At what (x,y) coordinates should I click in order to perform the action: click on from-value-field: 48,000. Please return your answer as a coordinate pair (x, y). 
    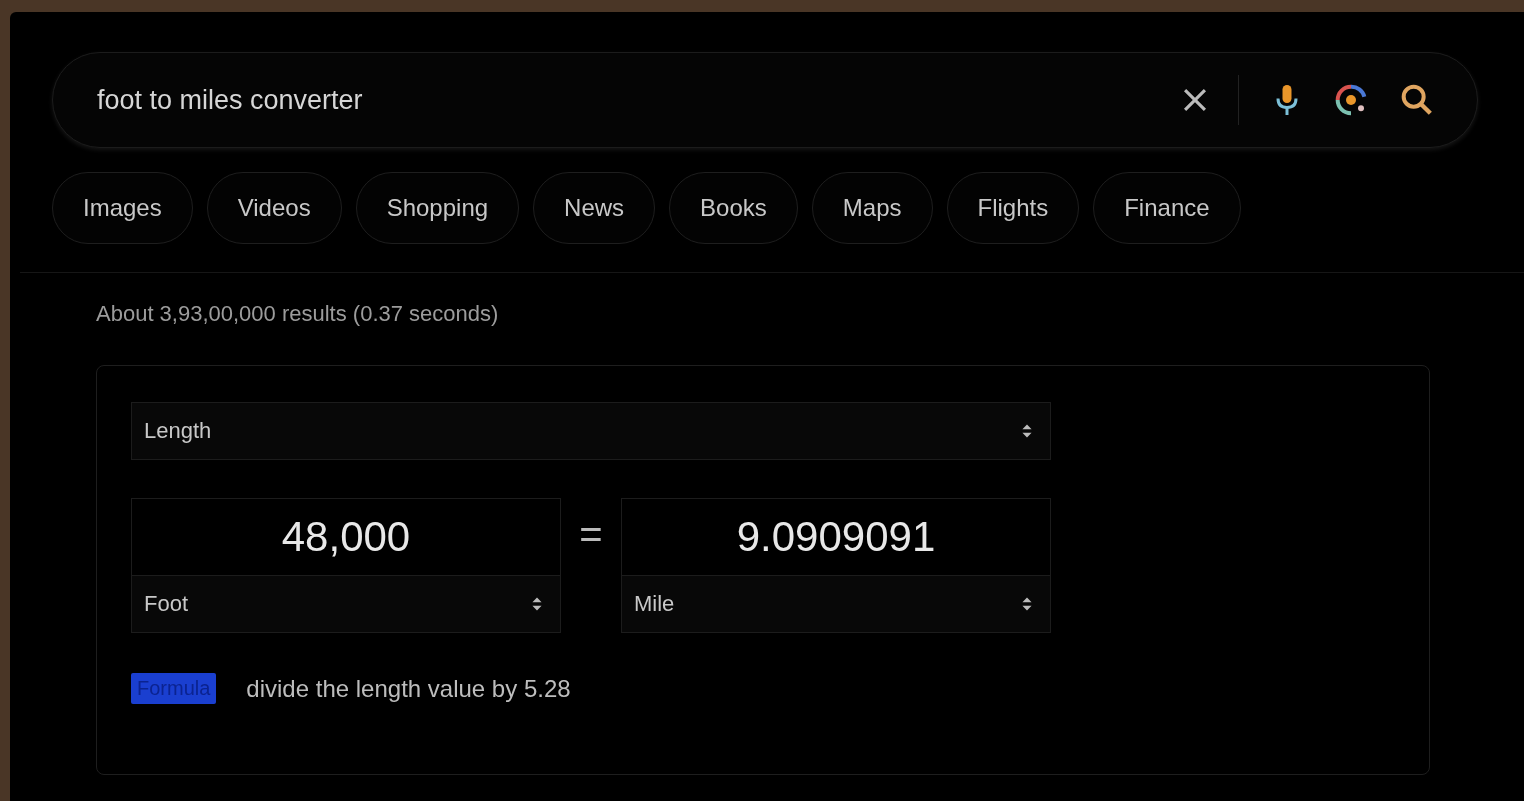
    Looking at the image, I should click on (346, 537).